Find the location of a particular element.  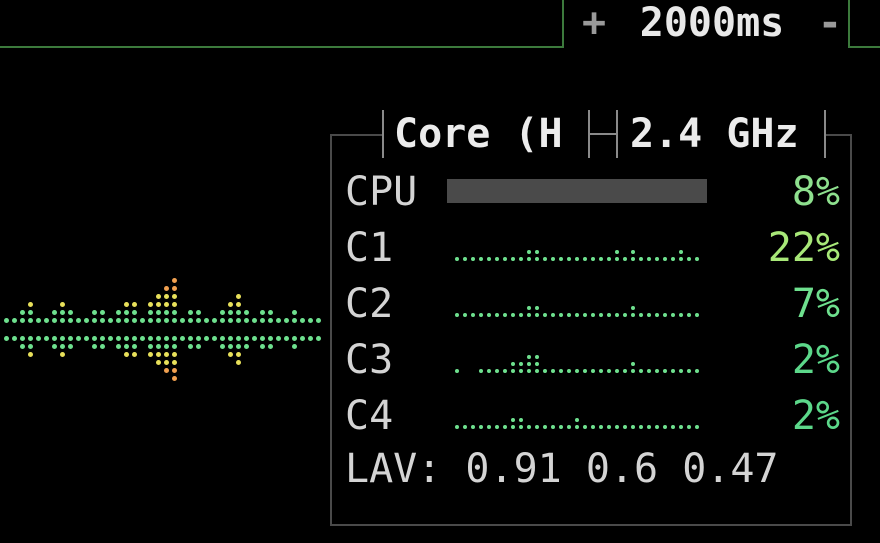

load-average-1m: 0.91 is located at coordinates (513, 469).